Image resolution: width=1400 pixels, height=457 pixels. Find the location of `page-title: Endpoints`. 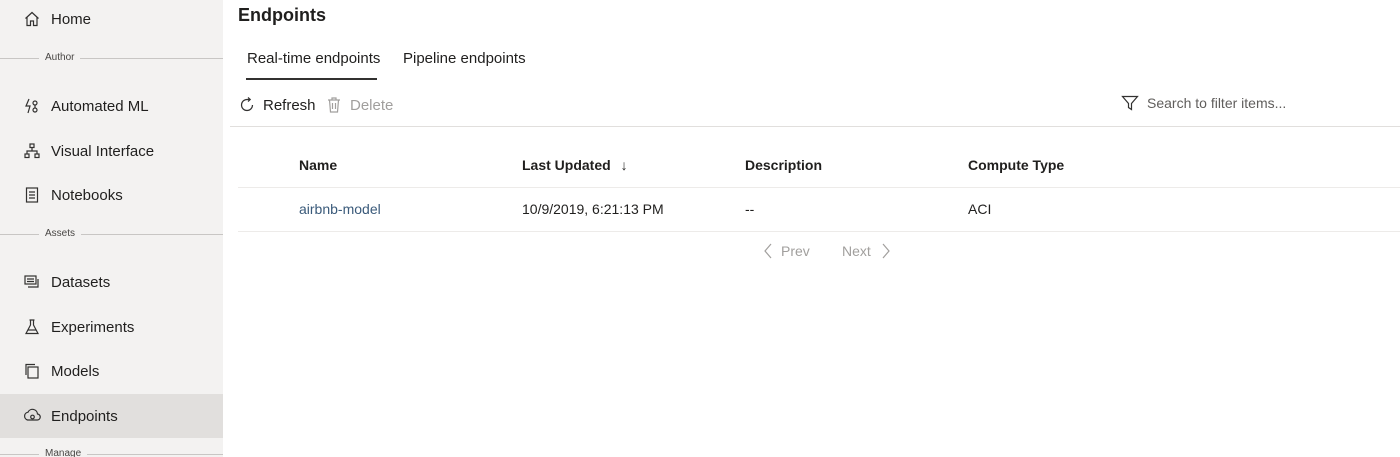

page-title: Endpoints is located at coordinates (282, 15).